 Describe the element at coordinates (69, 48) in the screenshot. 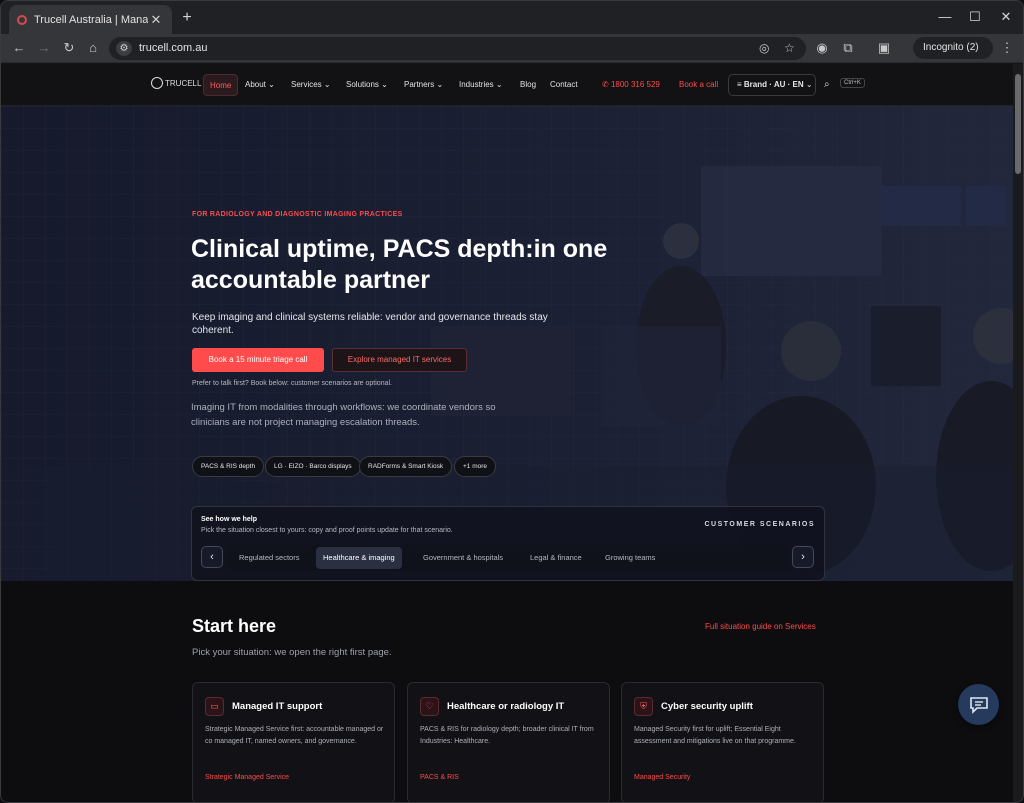

I see `reload-icon: ↻` at that location.